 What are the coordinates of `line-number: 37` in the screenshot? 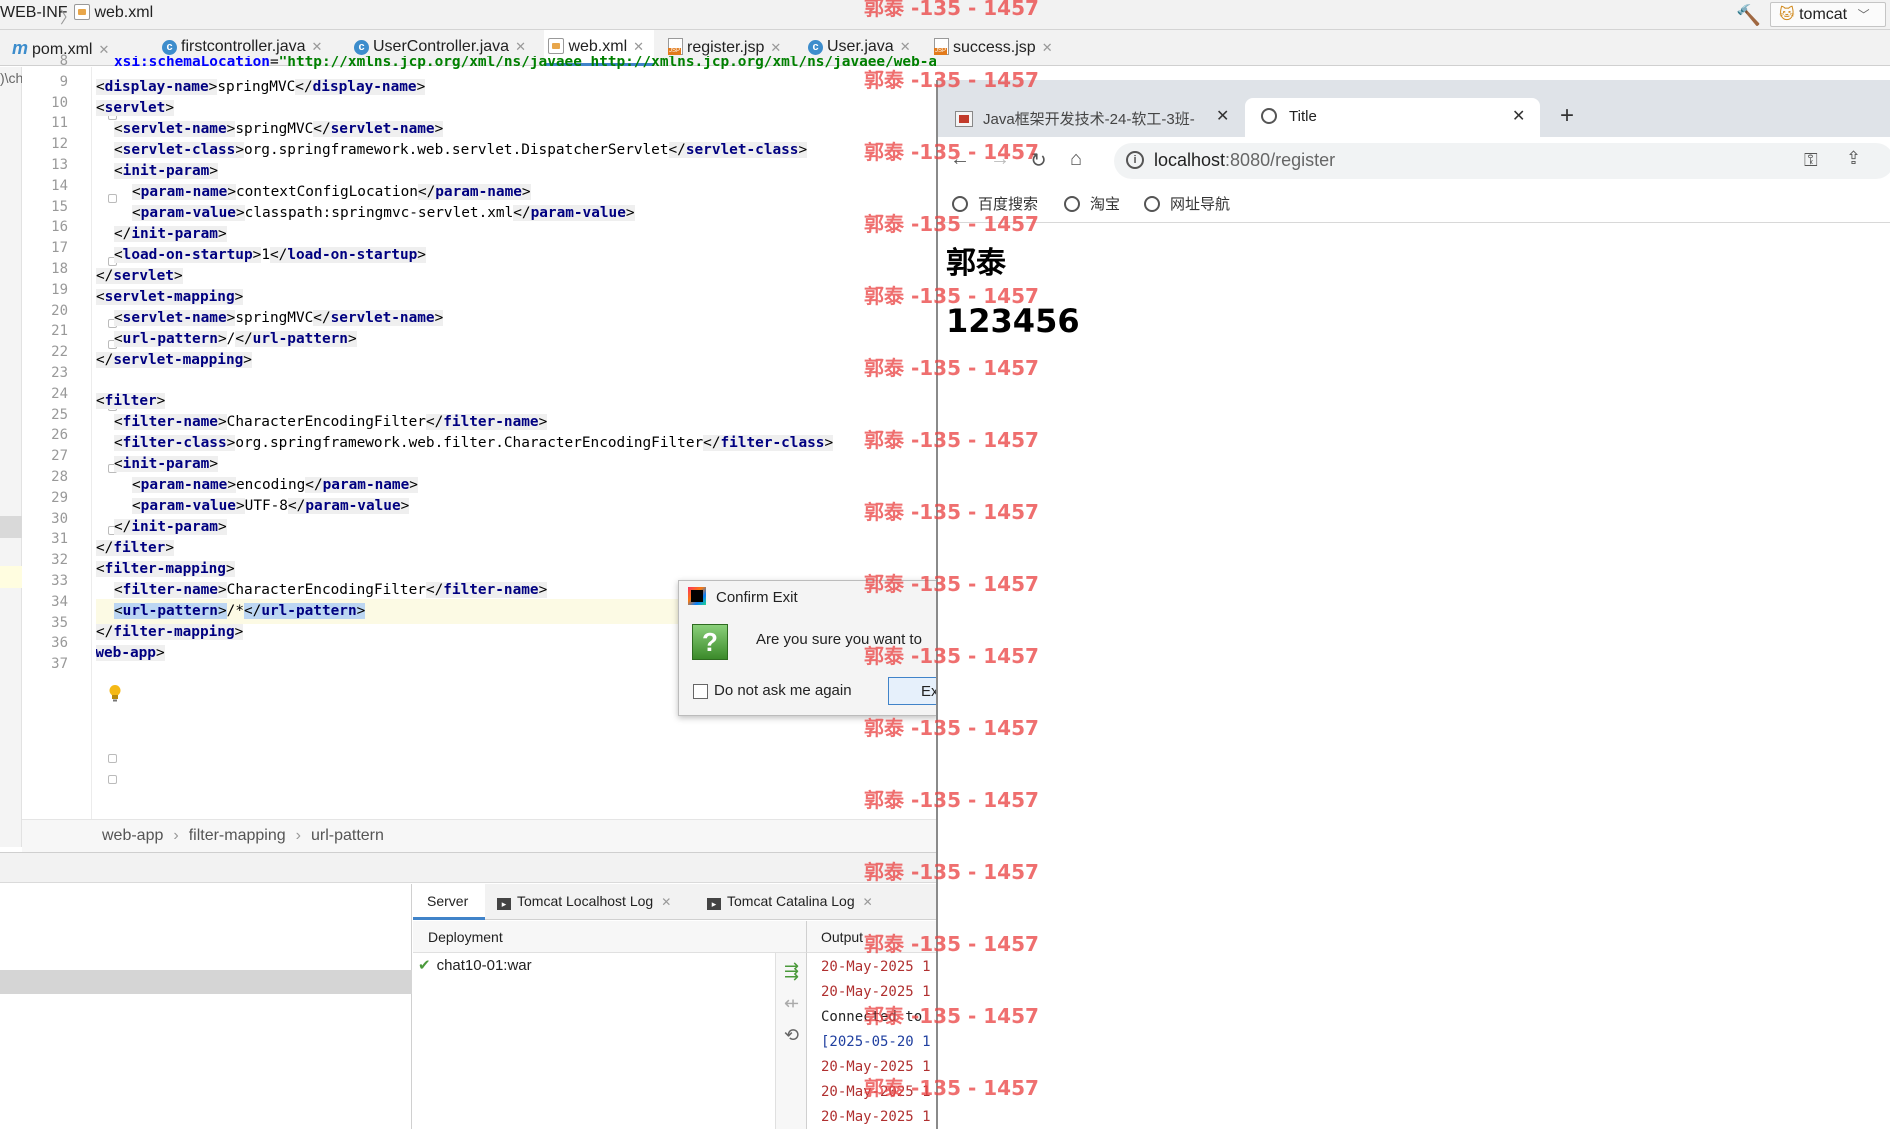 It's located at (59, 664).